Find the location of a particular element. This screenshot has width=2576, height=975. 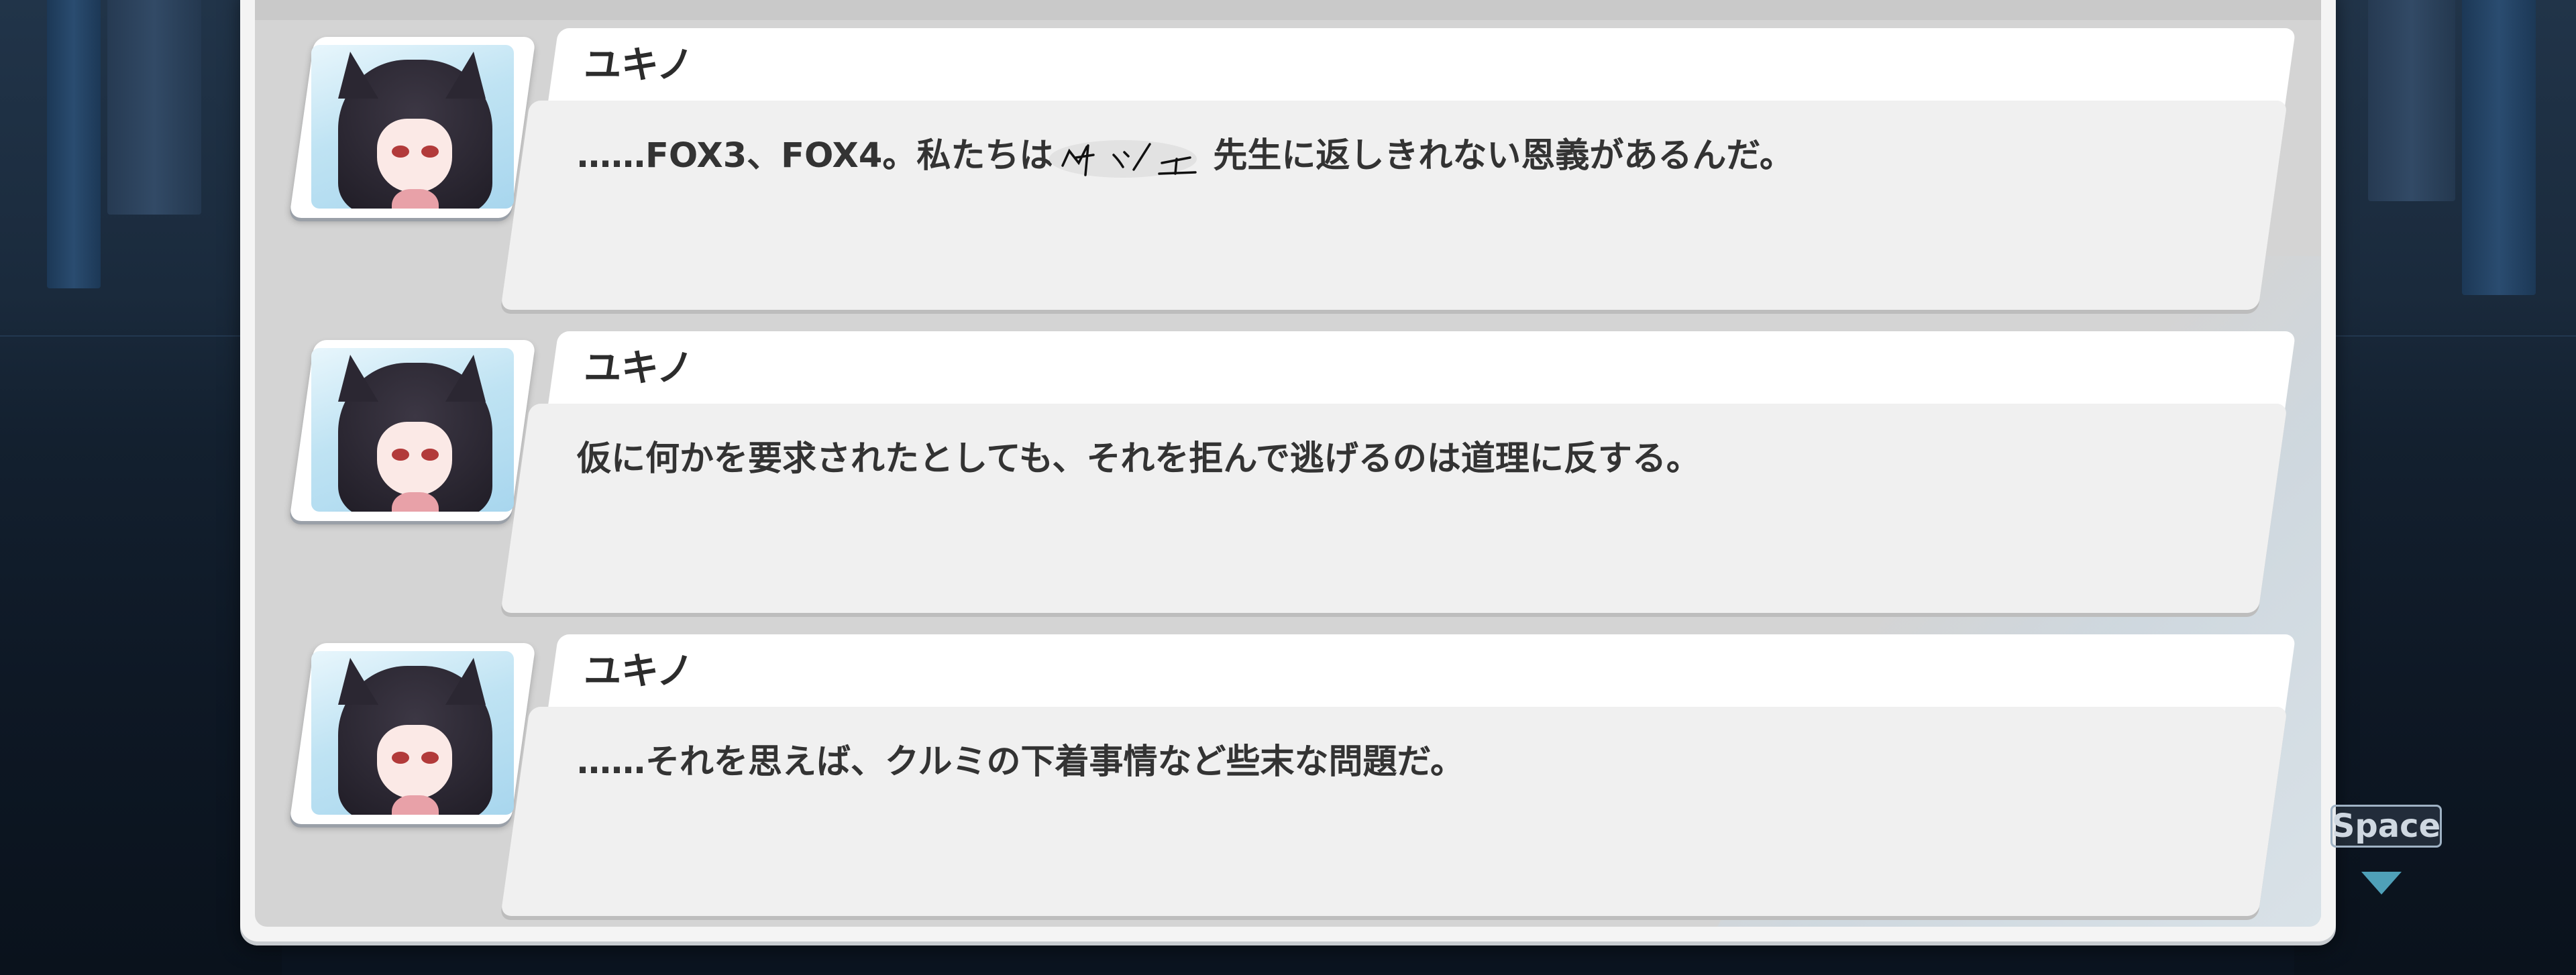

message-text-after: 先生に返しきれない恩義があるんだ。 is located at coordinates (1503, 156).